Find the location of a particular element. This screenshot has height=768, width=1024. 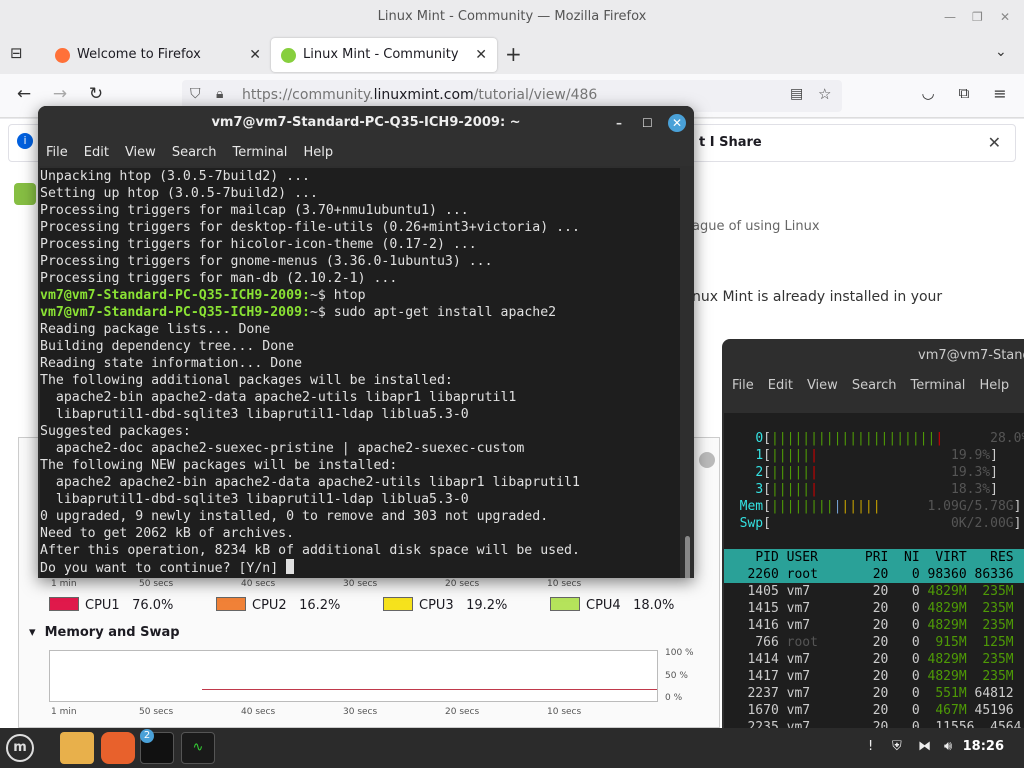

process-row: 1415 vm7 20 0 4829M 235M is located at coordinates (874, 608).